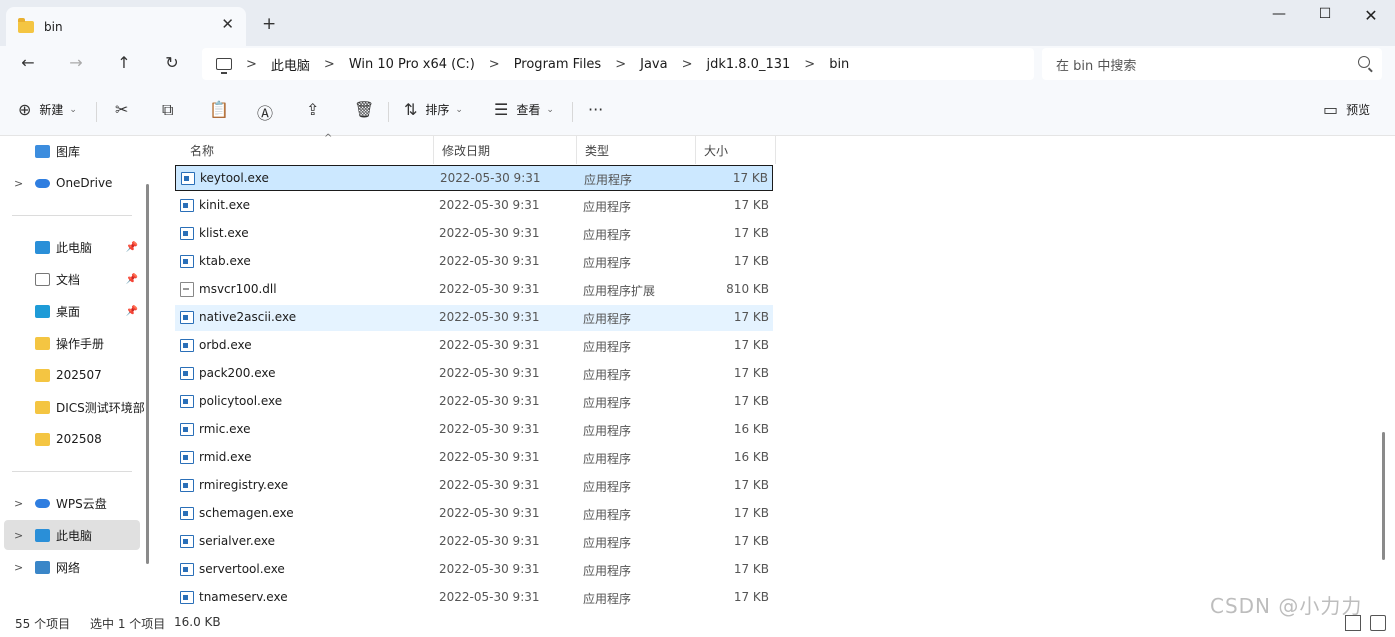  I want to click on more-options-button: ···, so click(599, 109).